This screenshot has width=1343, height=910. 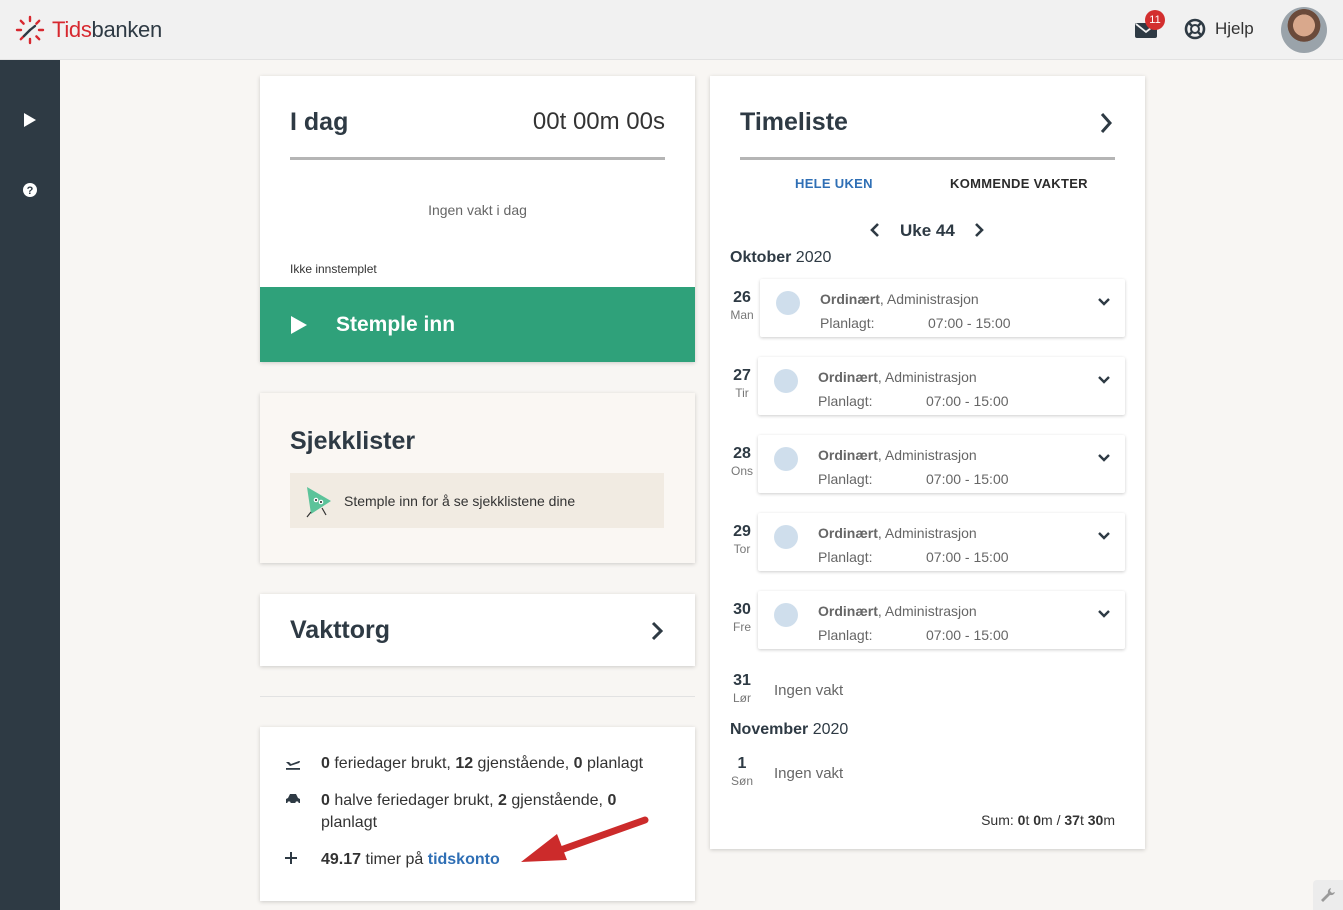 I want to click on brand-name: Tidsbanken, so click(x=107, y=29).